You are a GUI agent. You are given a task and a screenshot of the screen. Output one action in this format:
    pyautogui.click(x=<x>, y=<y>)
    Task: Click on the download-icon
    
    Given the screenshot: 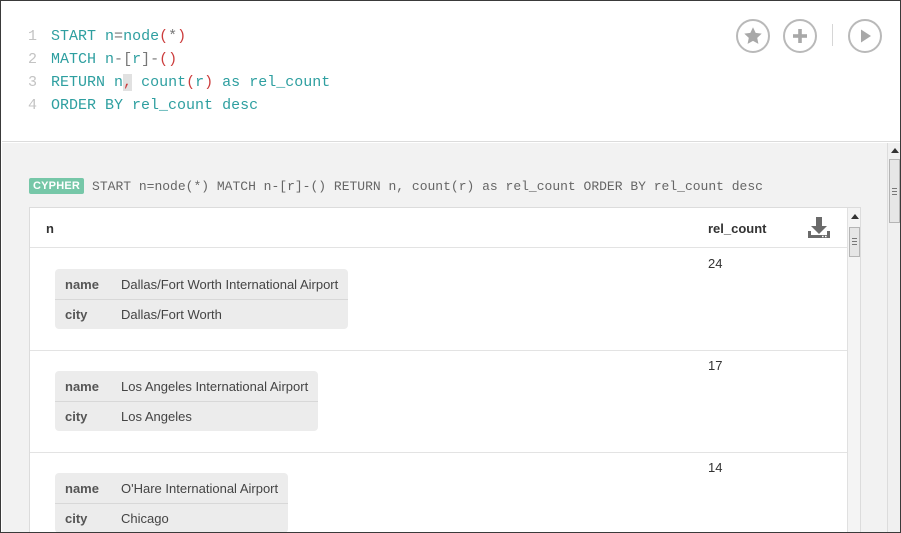 What is the action you would take?
    pyautogui.click(x=819, y=228)
    